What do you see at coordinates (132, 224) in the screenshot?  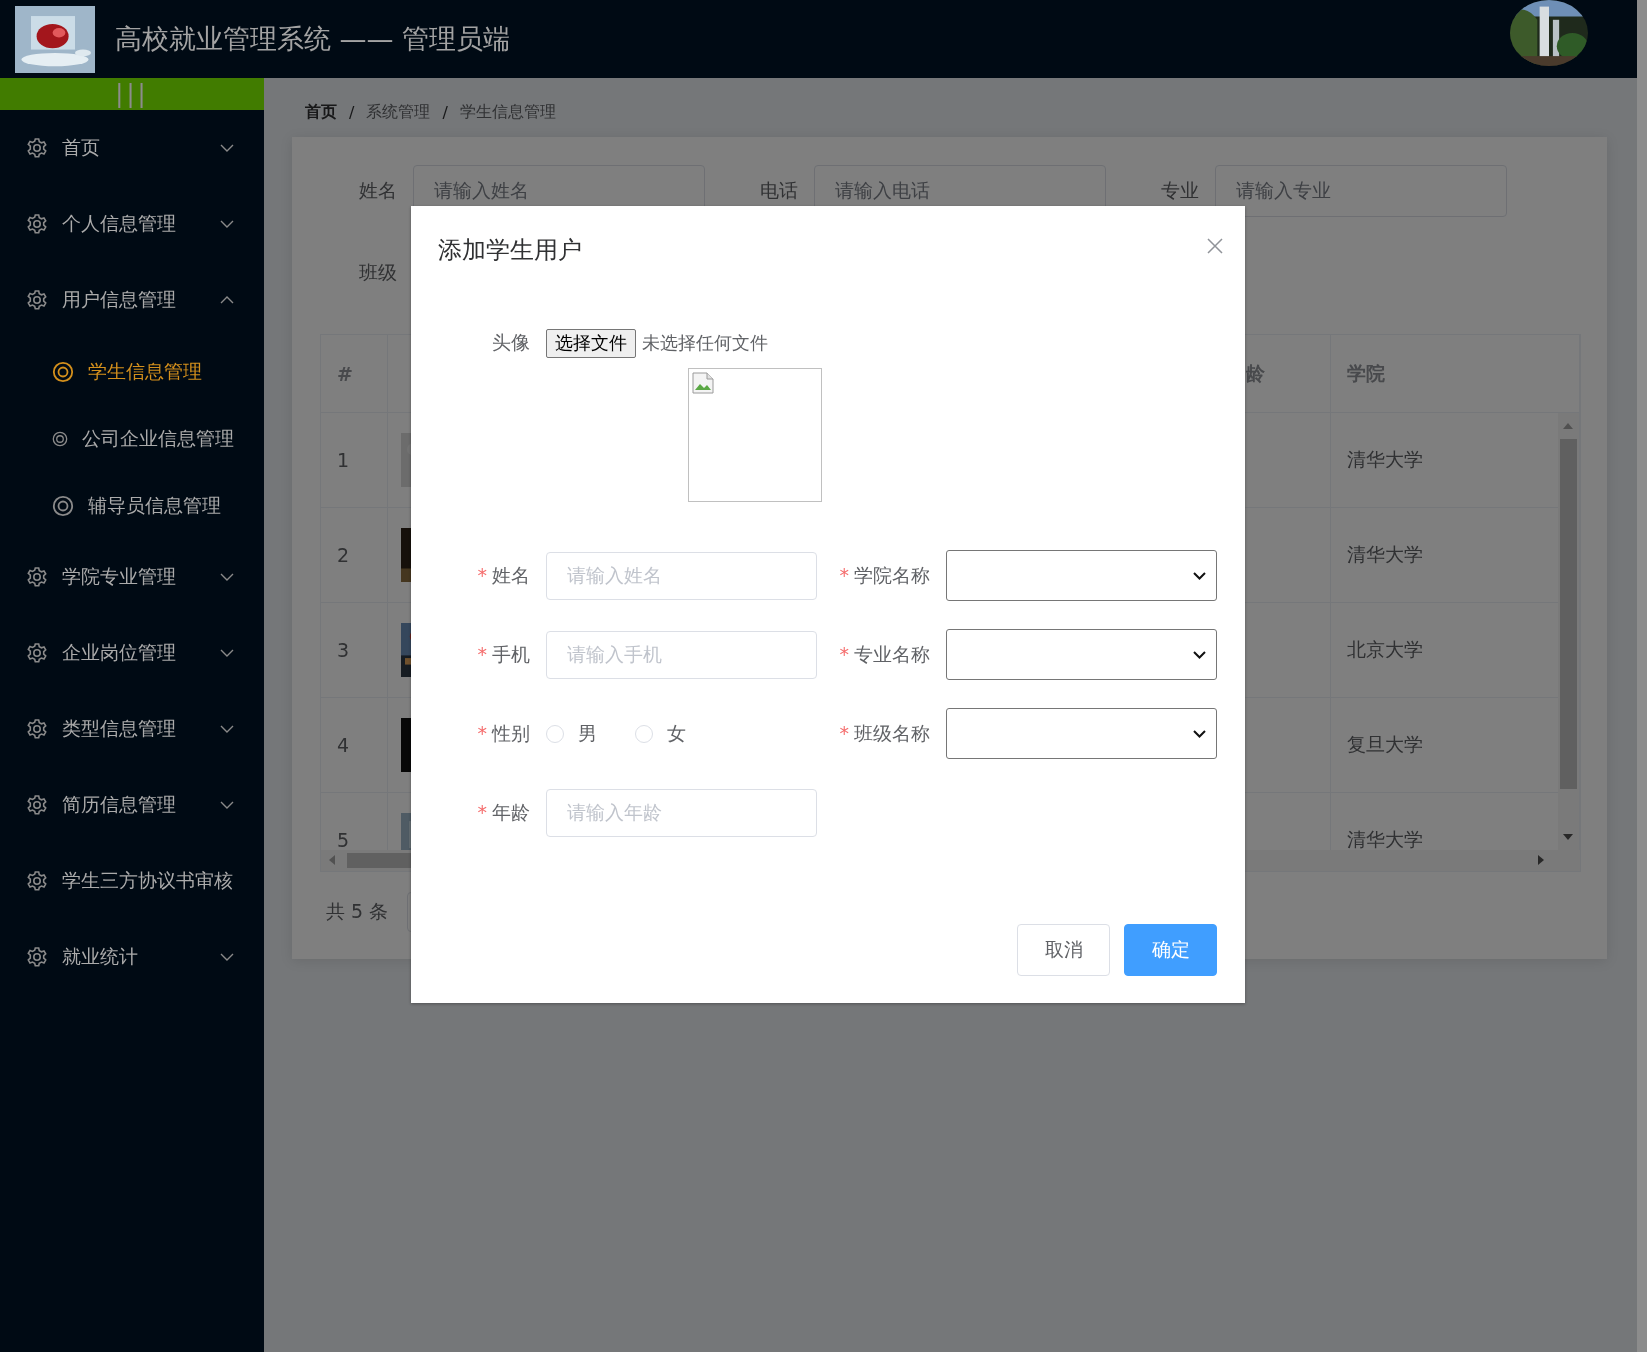 I see `menu-item: 个人信息管理` at bounding box center [132, 224].